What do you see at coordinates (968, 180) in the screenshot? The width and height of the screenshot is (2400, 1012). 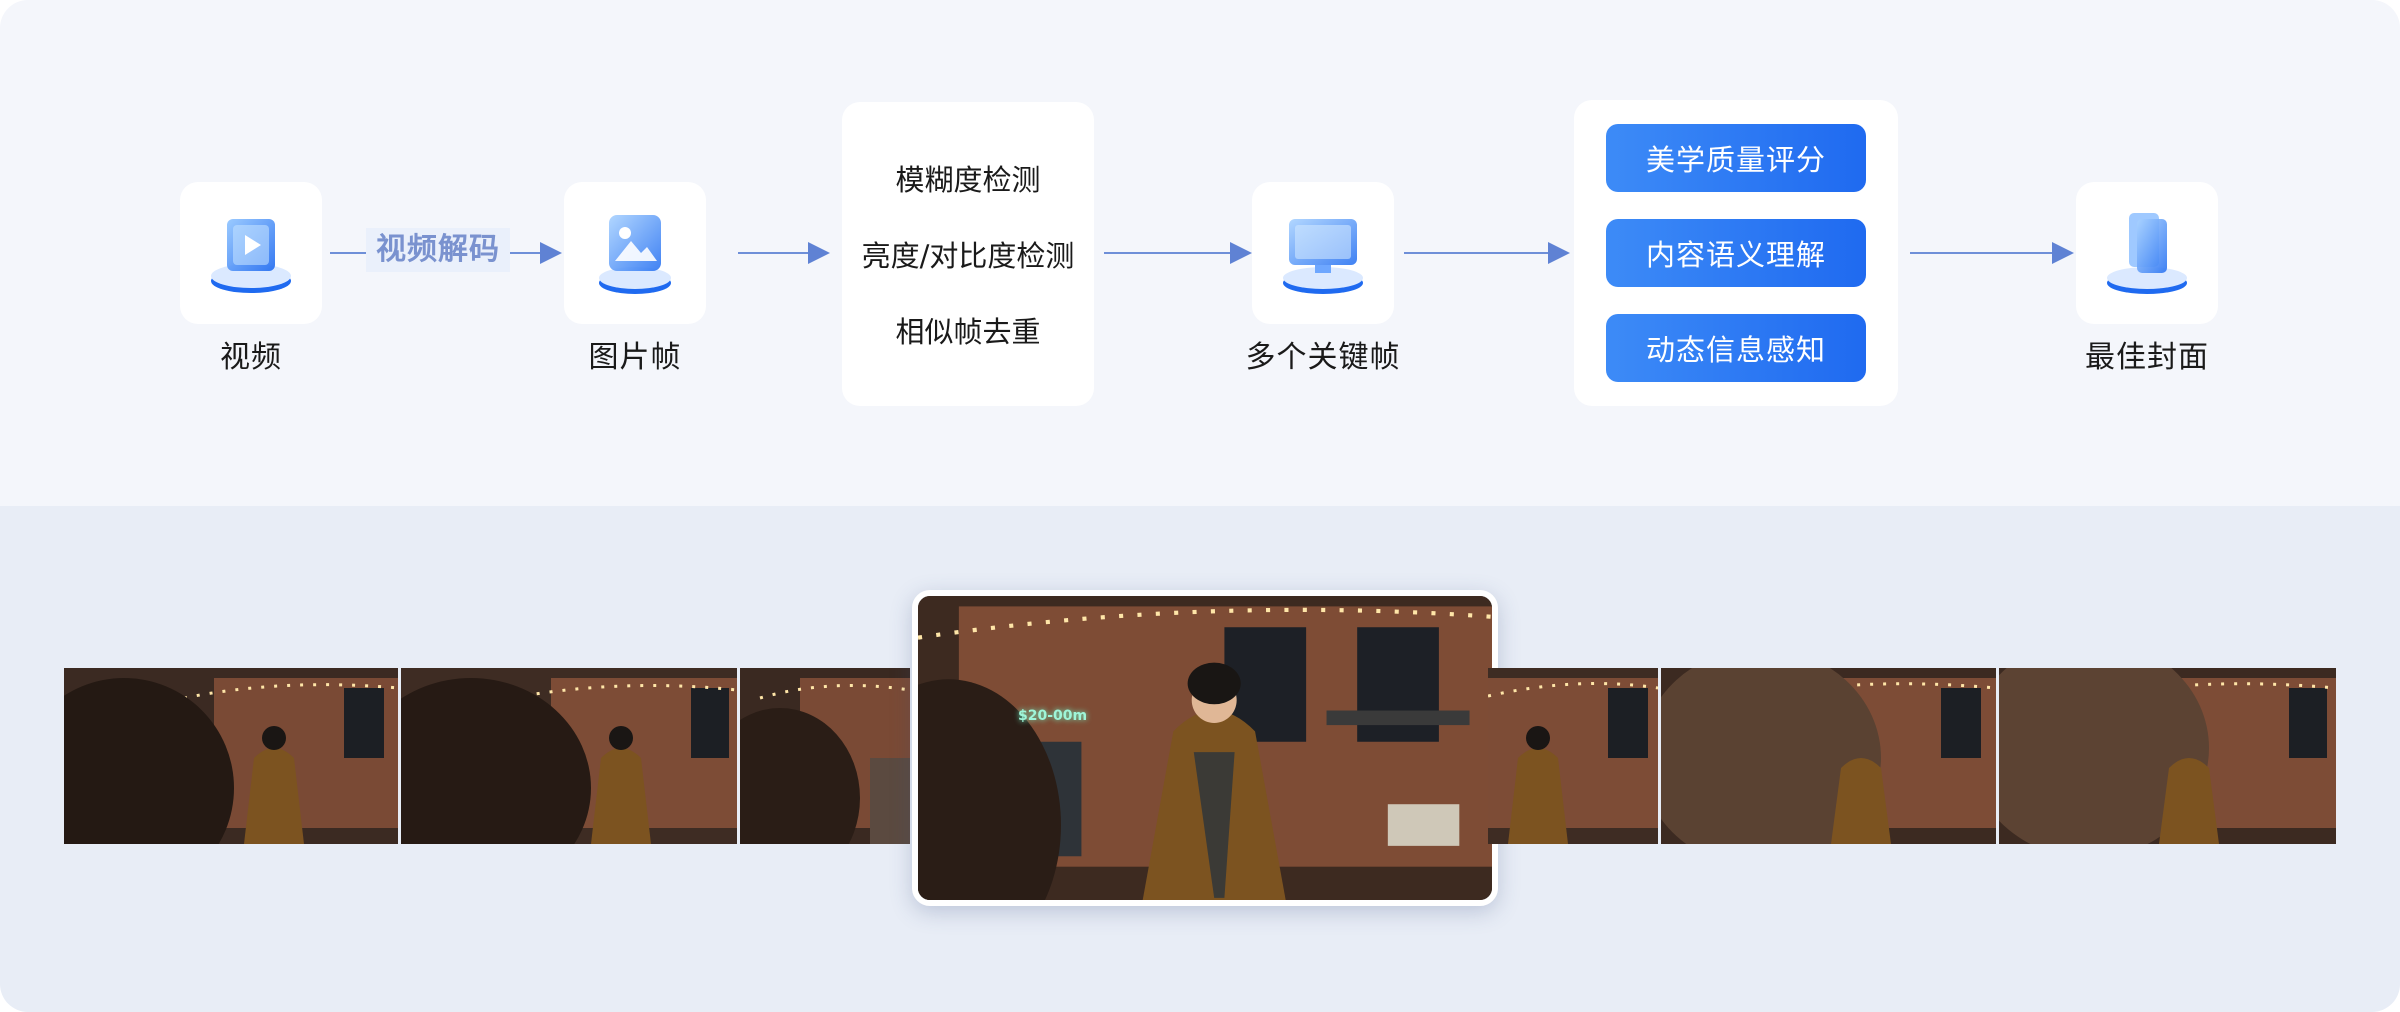 I see `filter-blur: 模糊度检测` at bounding box center [968, 180].